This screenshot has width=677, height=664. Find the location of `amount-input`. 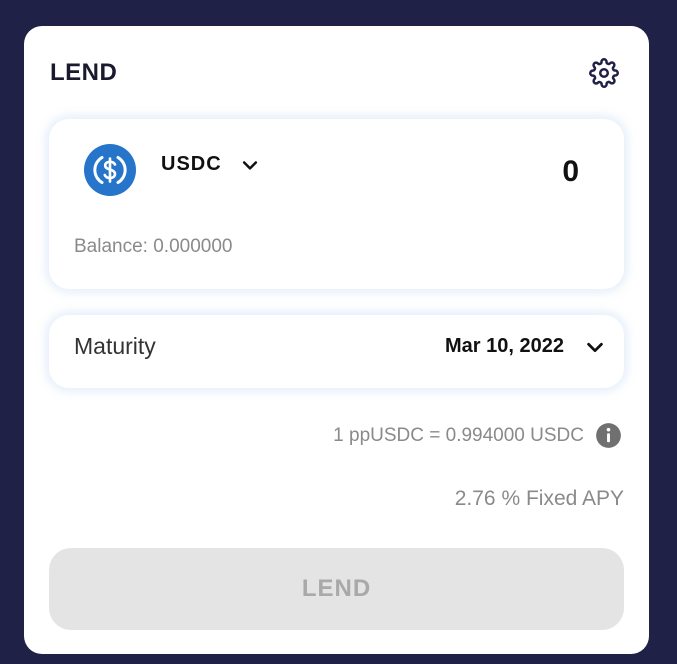

amount-input is located at coordinates (479, 172).